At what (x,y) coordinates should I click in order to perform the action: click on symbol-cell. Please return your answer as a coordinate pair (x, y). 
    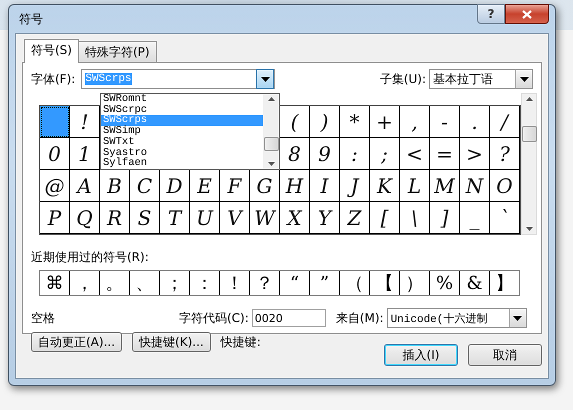
    Looking at the image, I should click on (55, 122).